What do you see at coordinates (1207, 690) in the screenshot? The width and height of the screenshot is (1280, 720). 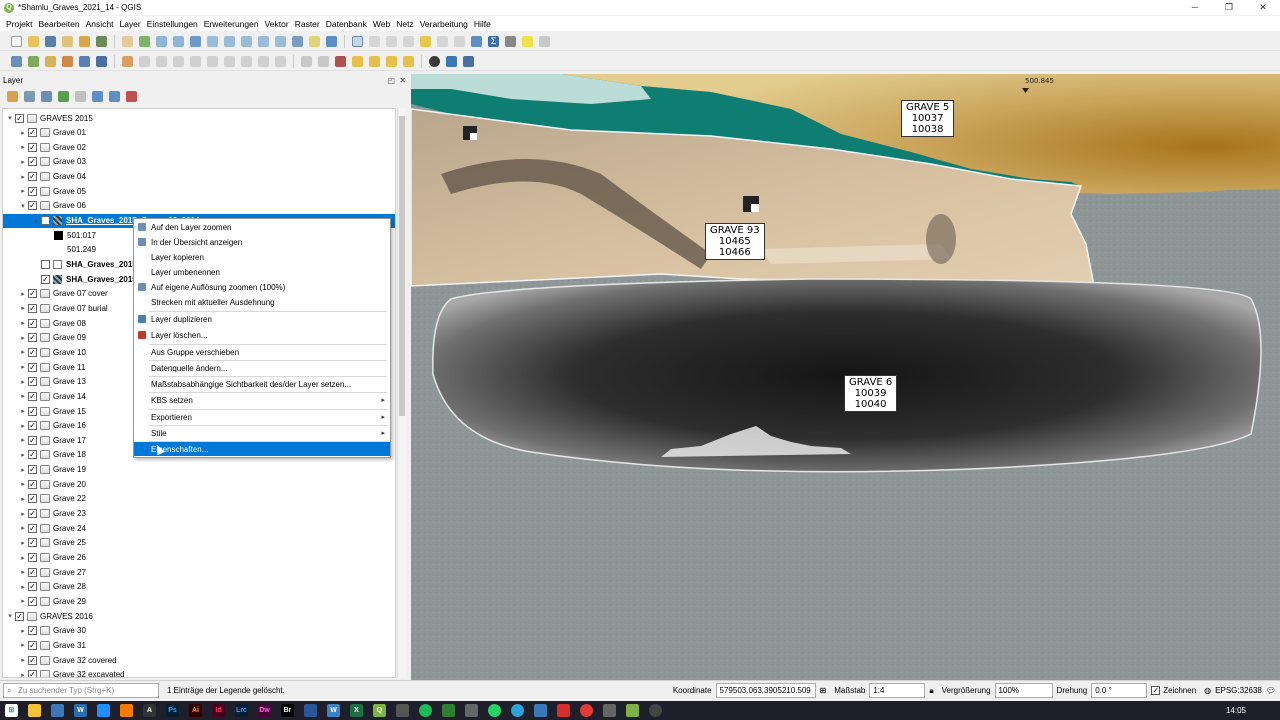 I see `crs-globe-icon: ◍` at bounding box center [1207, 690].